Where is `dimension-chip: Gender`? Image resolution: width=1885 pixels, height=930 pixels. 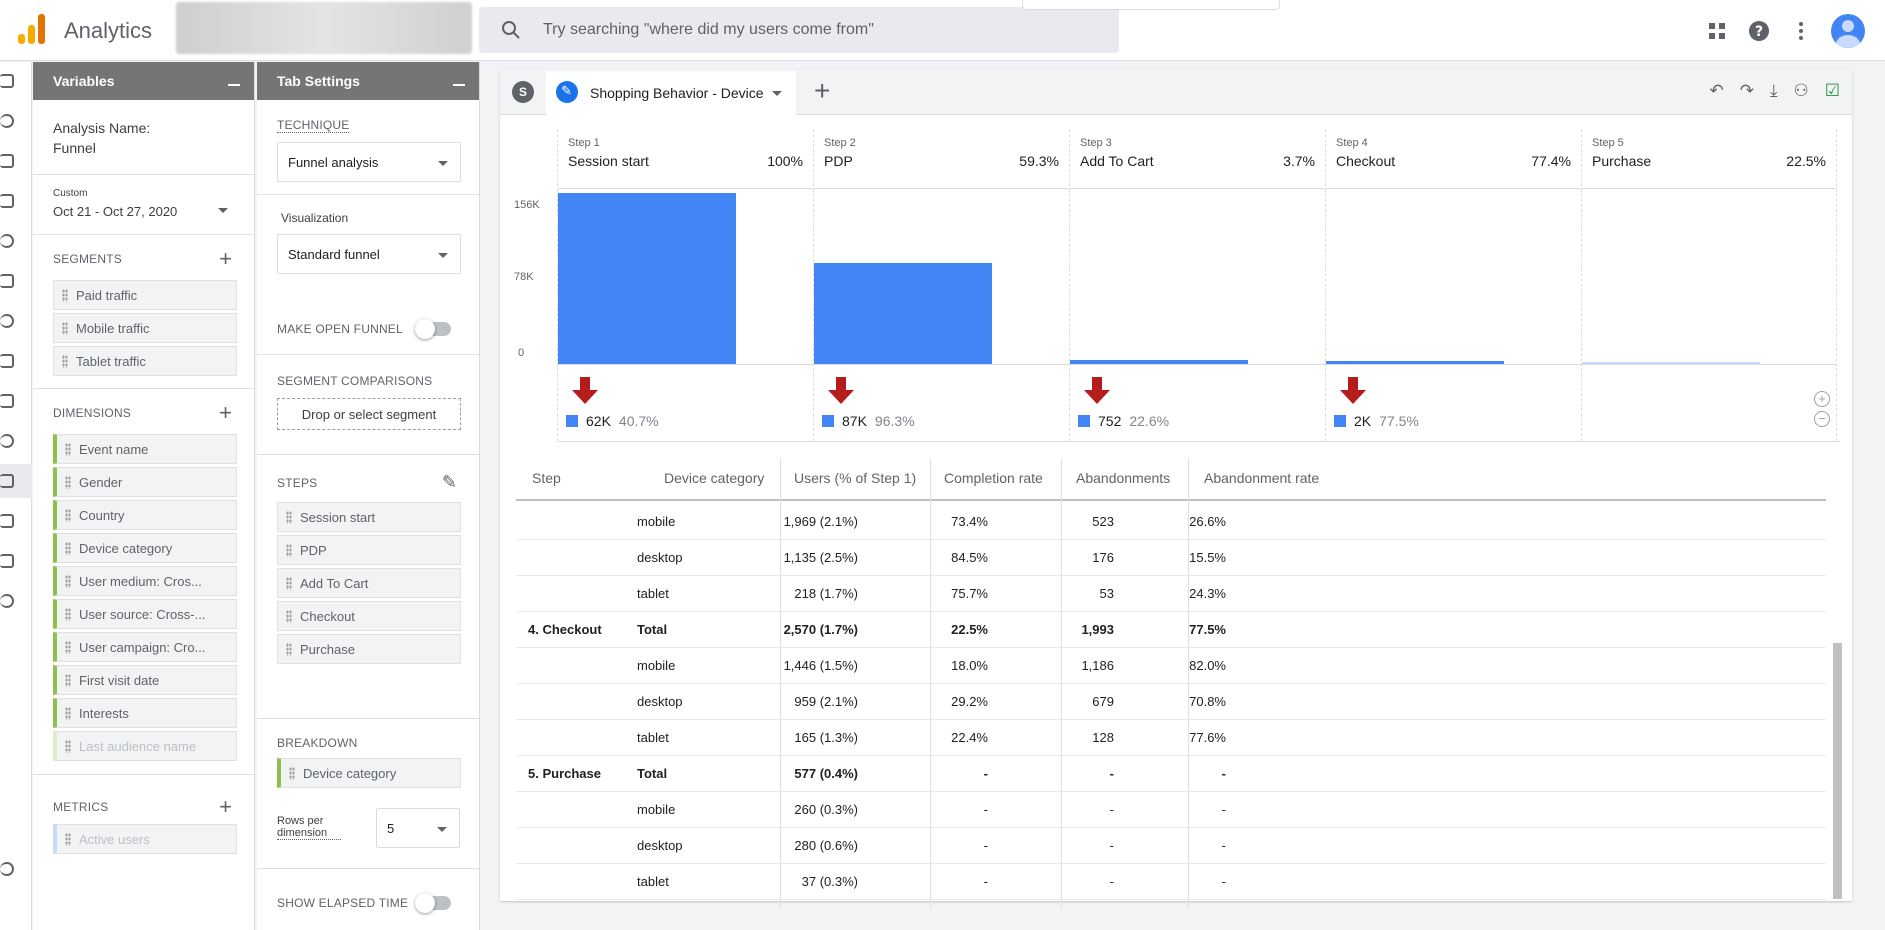 dimension-chip: Gender is located at coordinates (145, 482).